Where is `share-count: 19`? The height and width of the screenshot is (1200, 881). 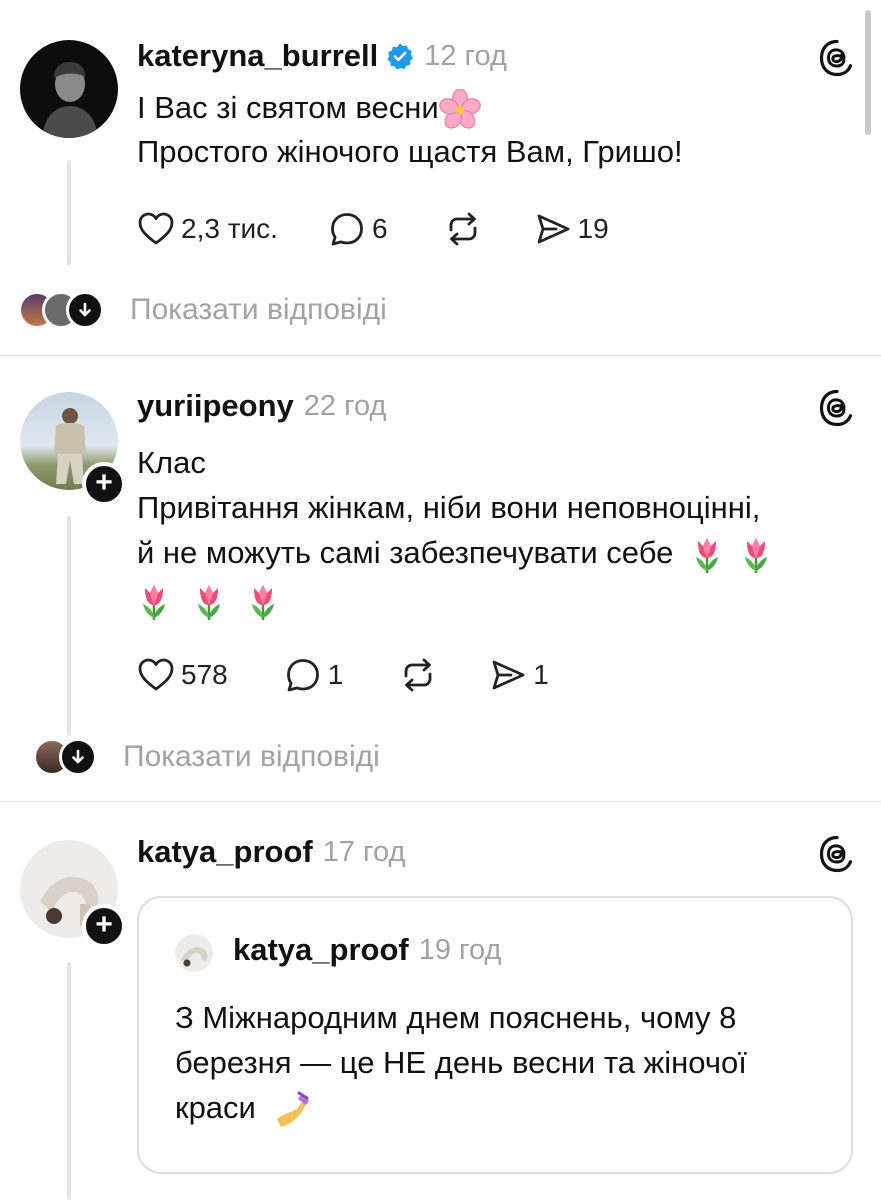 share-count: 19 is located at coordinates (593, 228).